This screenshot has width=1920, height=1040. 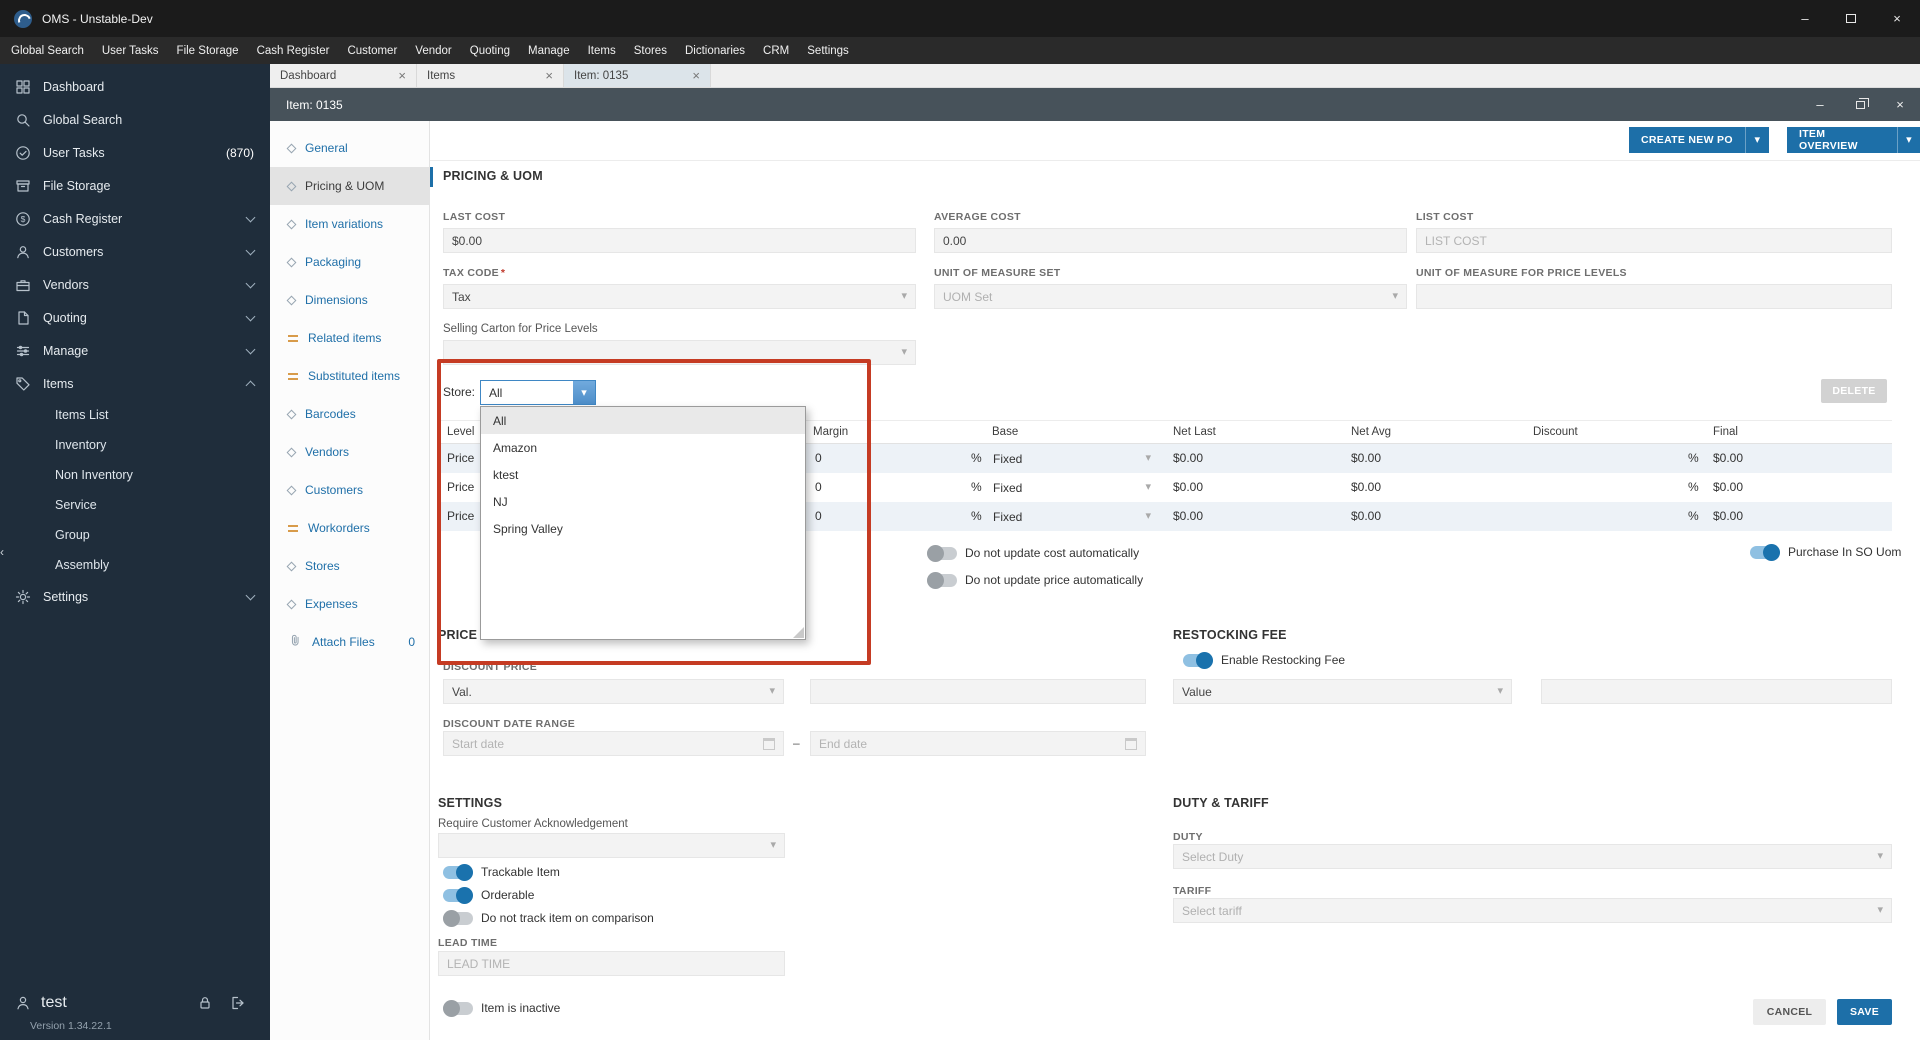 I want to click on discount-value-type-select: Val., so click(x=613, y=691).